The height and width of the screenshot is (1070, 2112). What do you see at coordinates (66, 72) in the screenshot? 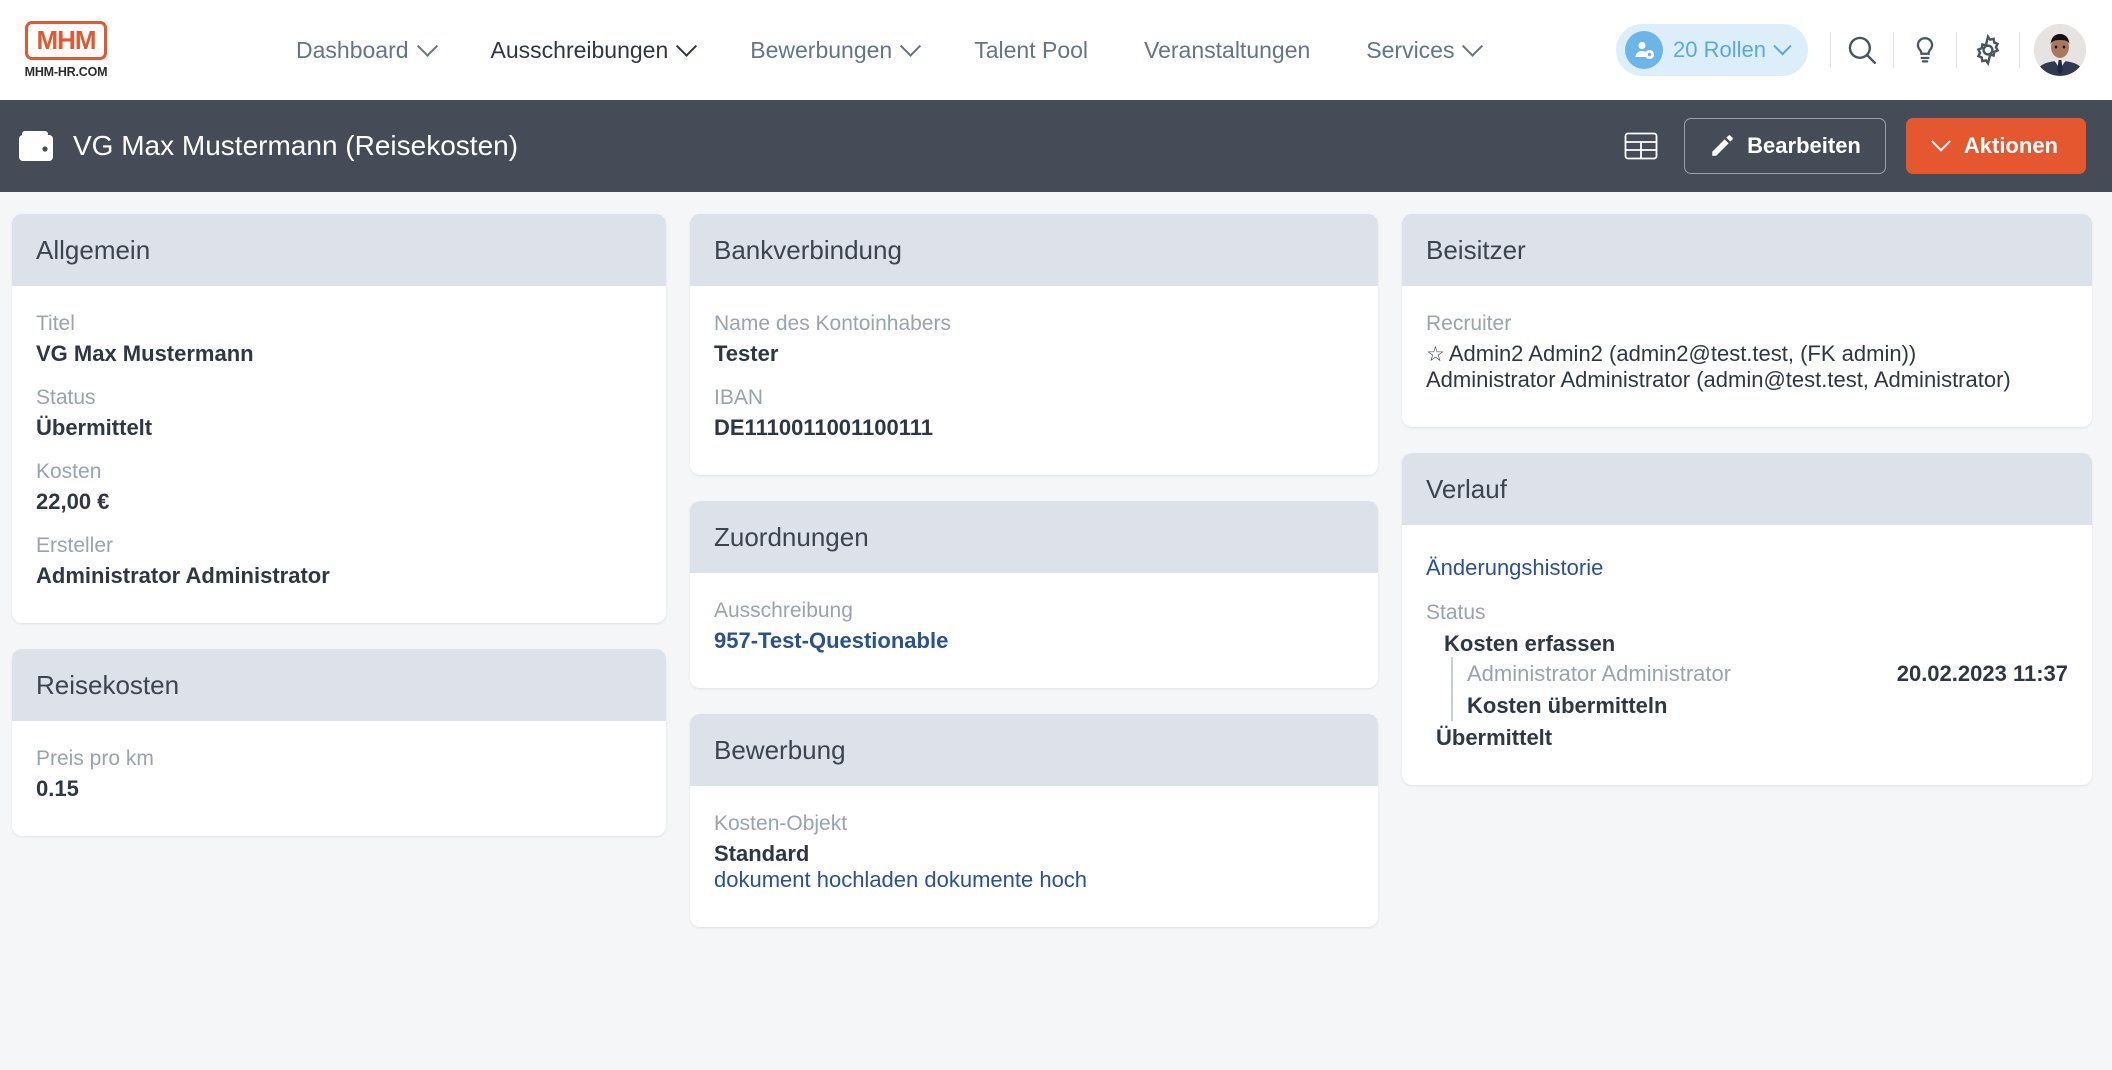
I see `logo-subtext: MHM-HR.COM` at bounding box center [66, 72].